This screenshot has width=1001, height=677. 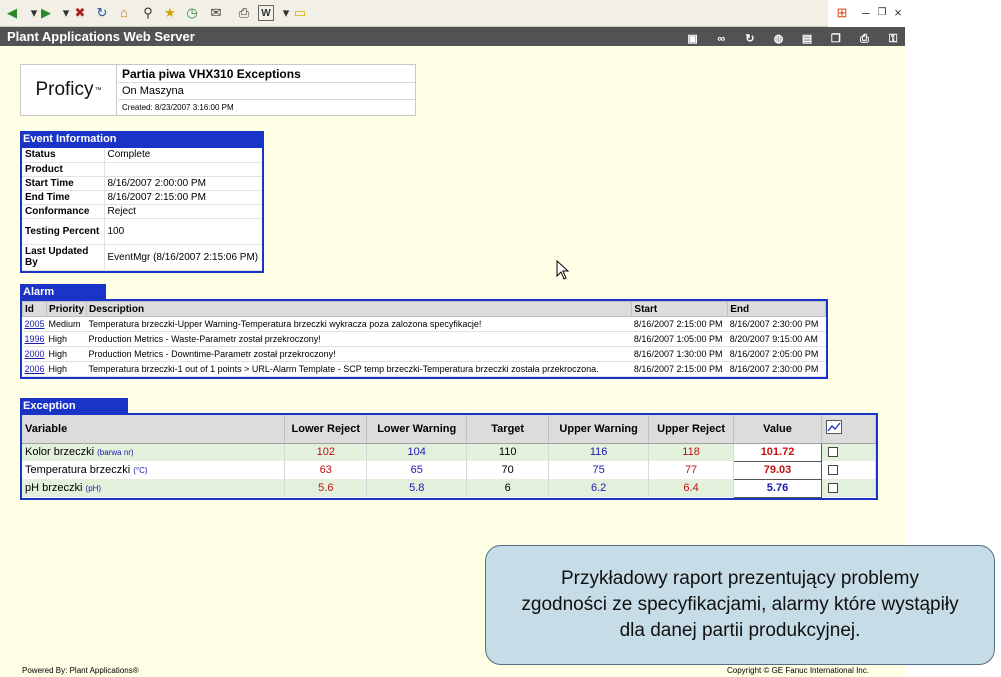 I want to click on search-icon: ⚲, so click(x=148, y=13).